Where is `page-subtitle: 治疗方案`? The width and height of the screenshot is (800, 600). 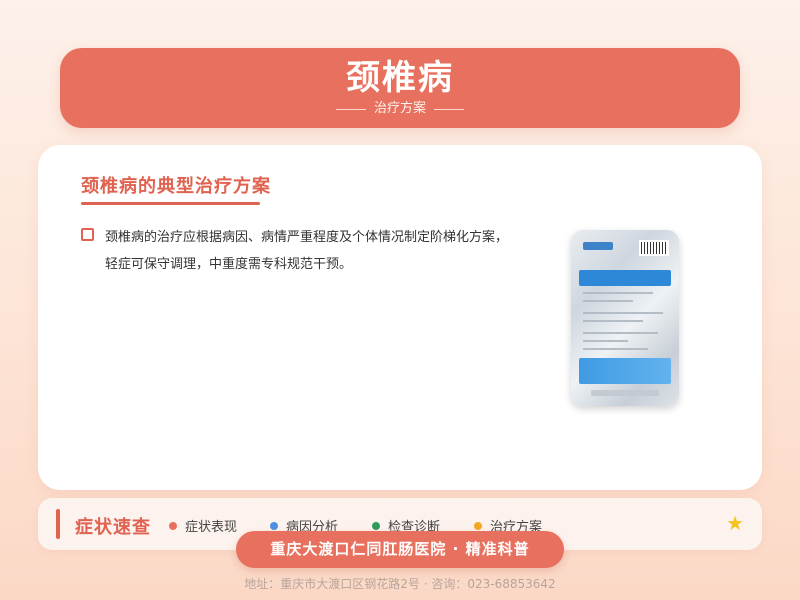 page-subtitle: 治疗方案 is located at coordinates (400, 109).